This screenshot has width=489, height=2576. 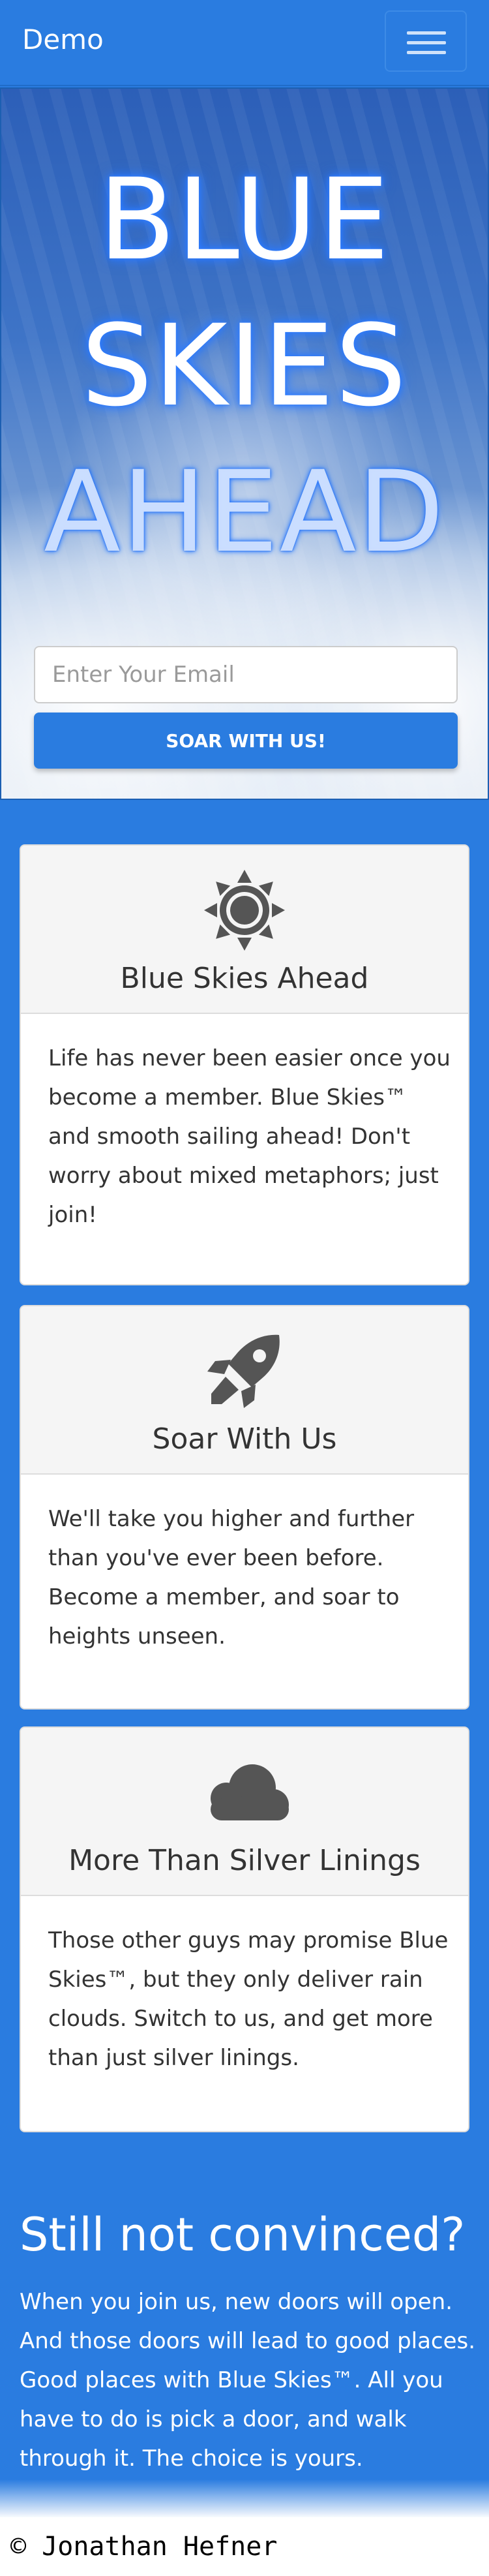 What do you see at coordinates (244, 2499) in the screenshot?
I see `footer-divider` at bounding box center [244, 2499].